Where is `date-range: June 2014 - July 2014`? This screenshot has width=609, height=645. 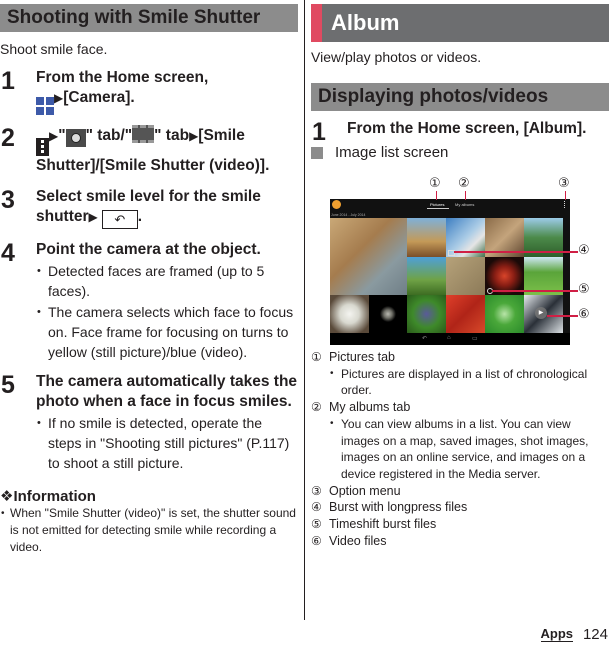 date-range: June 2014 - July 2014 is located at coordinates (348, 215).